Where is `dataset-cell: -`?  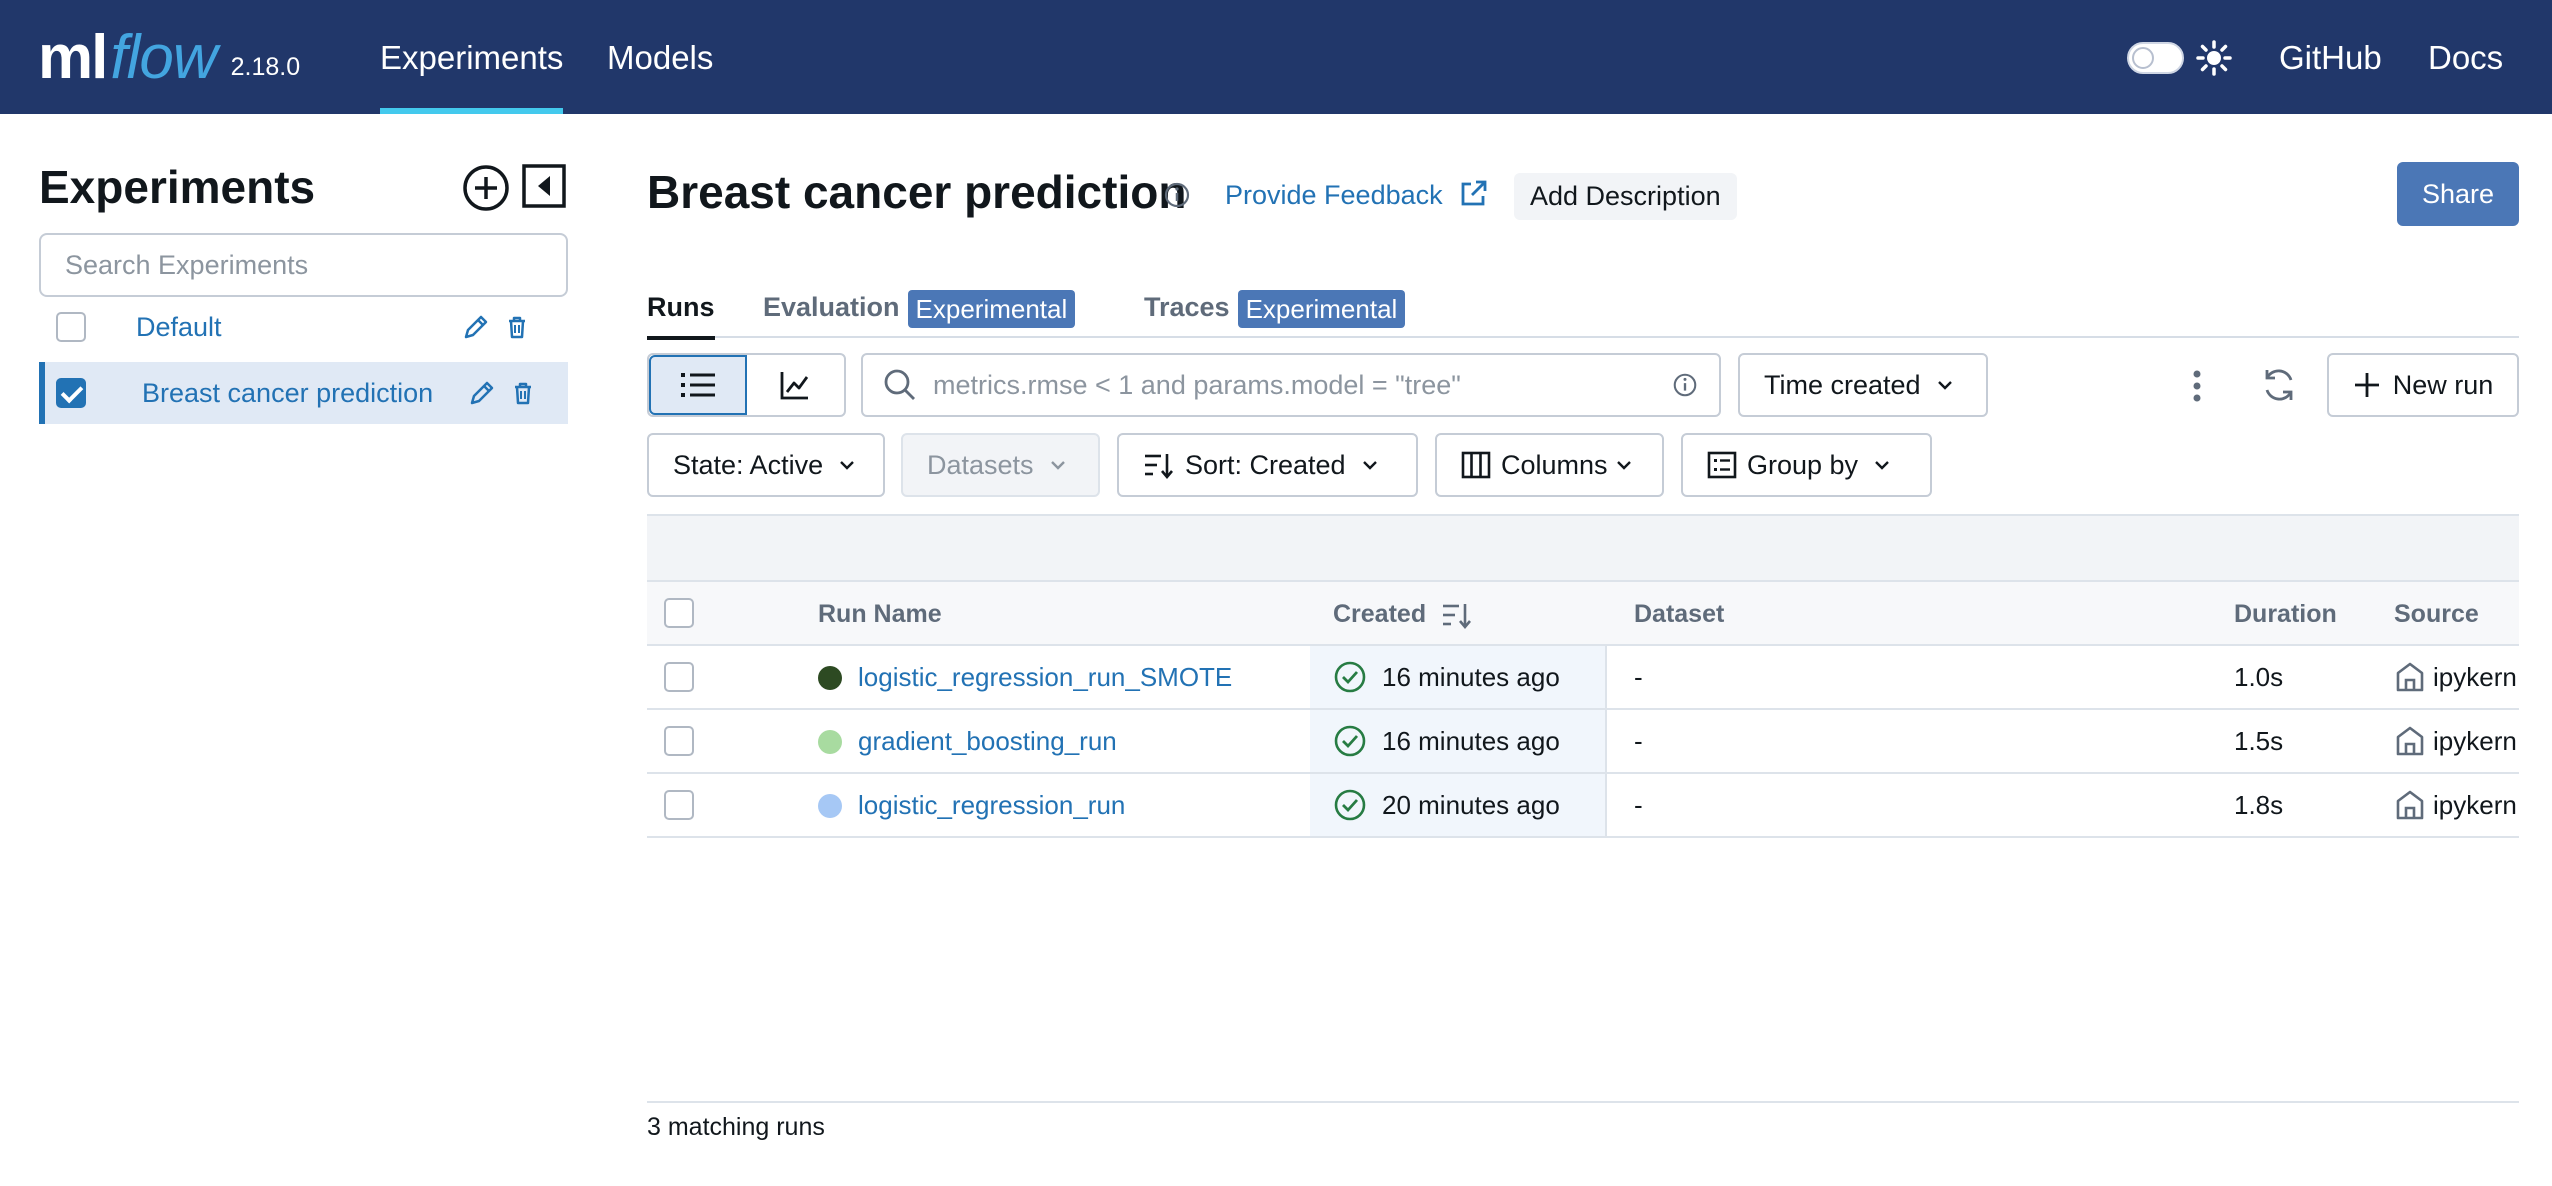 dataset-cell: - is located at coordinates (1638, 677).